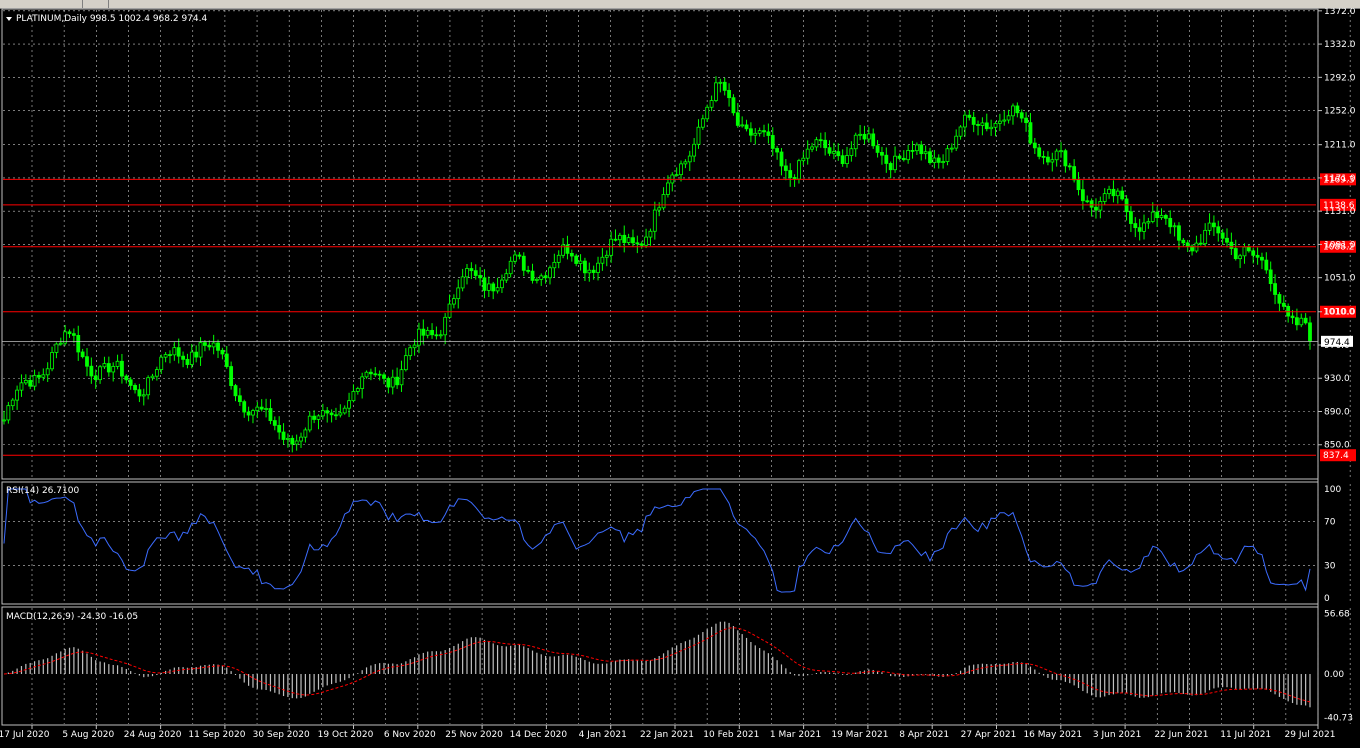 This screenshot has height=748, width=1360. What do you see at coordinates (153, 735) in the screenshot?
I see `date-label: 24 Aug 2020` at bounding box center [153, 735].